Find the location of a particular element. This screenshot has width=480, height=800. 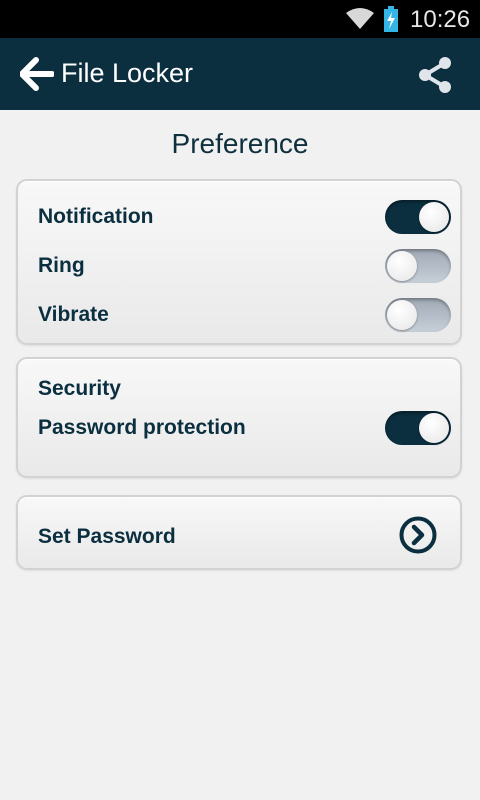

password-protection-label: Password protection is located at coordinates (142, 427).